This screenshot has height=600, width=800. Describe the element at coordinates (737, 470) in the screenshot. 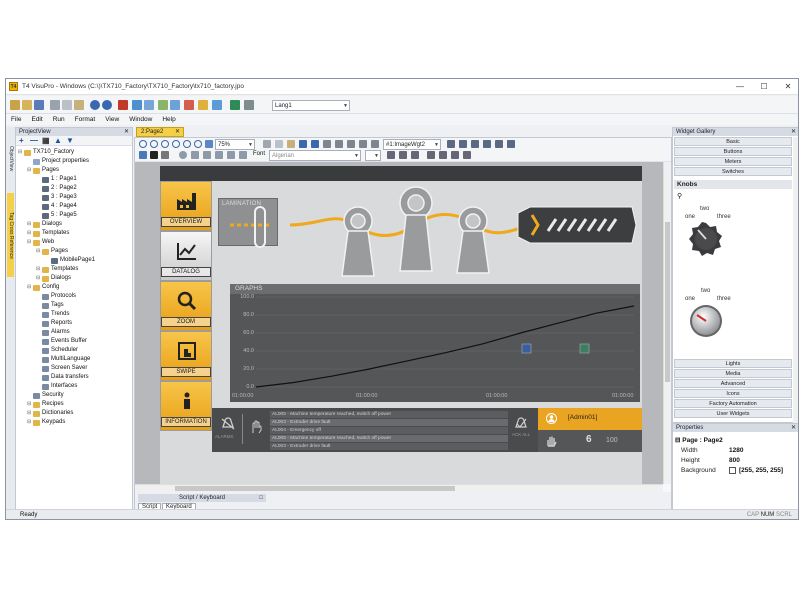

I see `property-background: Background [255, 255, 255]` at that location.